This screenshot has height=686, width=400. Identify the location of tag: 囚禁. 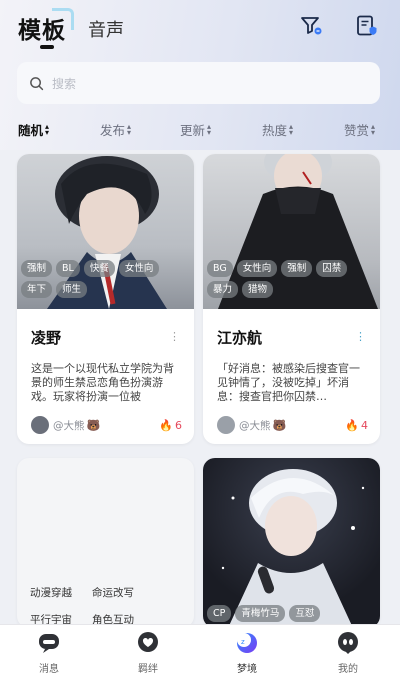
(332, 268).